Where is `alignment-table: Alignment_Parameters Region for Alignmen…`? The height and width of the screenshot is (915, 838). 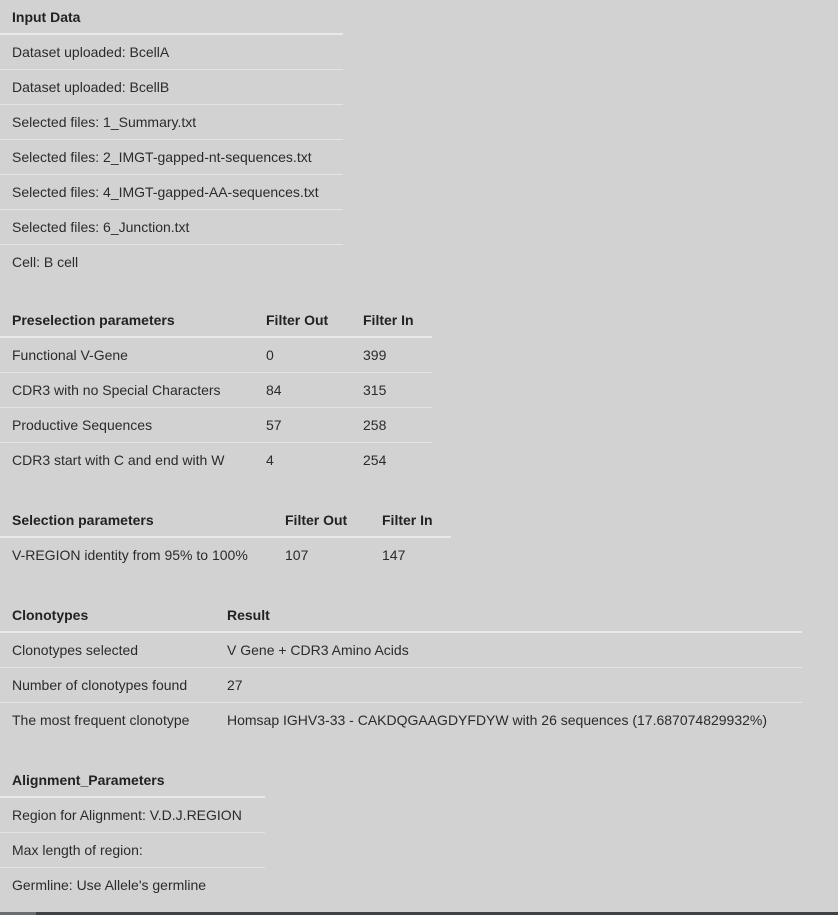
alignment-table: Alignment_Parameters Region for Alignmen… is located at coordinates (132, 832).